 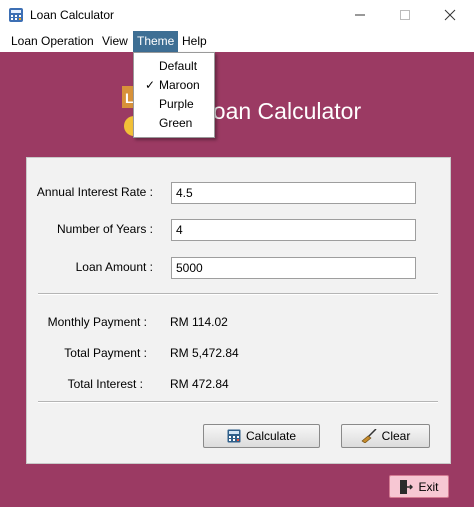 I want to click on monthly-payment-value: RM 114.02, so click(x=199, y=322).